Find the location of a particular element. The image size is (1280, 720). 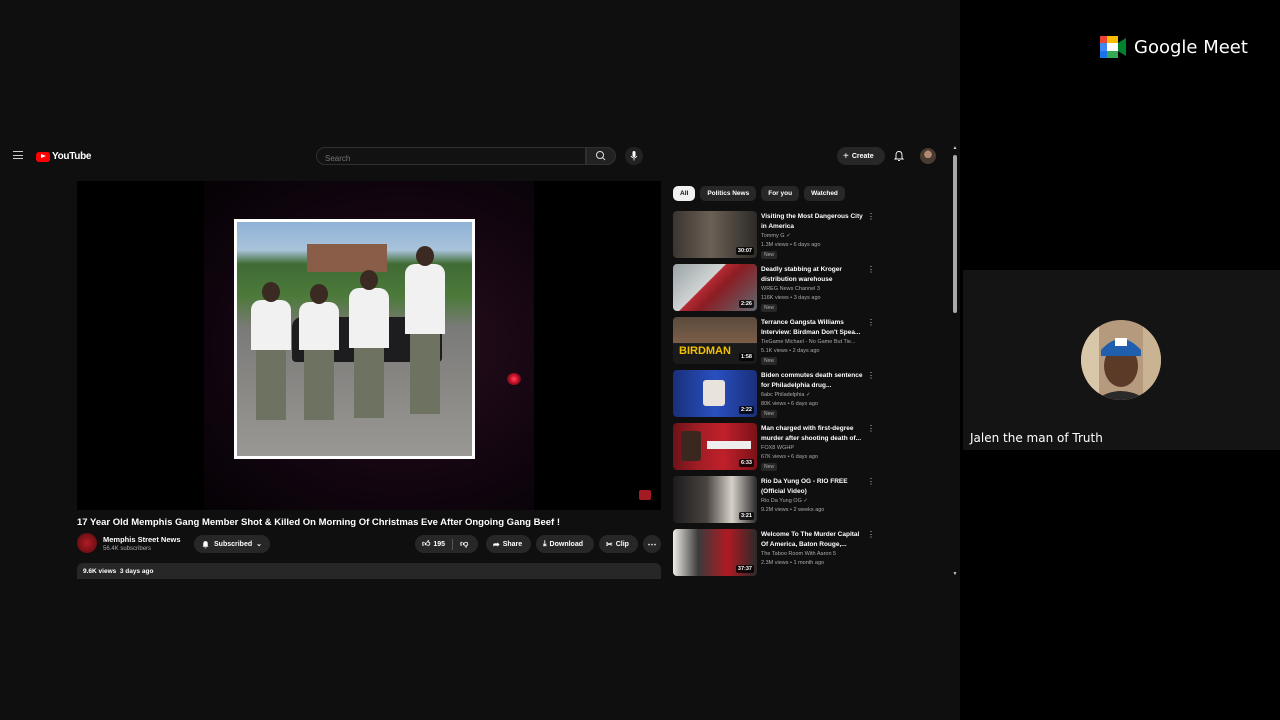

voice-search-button is located at coordinates (634, 156).